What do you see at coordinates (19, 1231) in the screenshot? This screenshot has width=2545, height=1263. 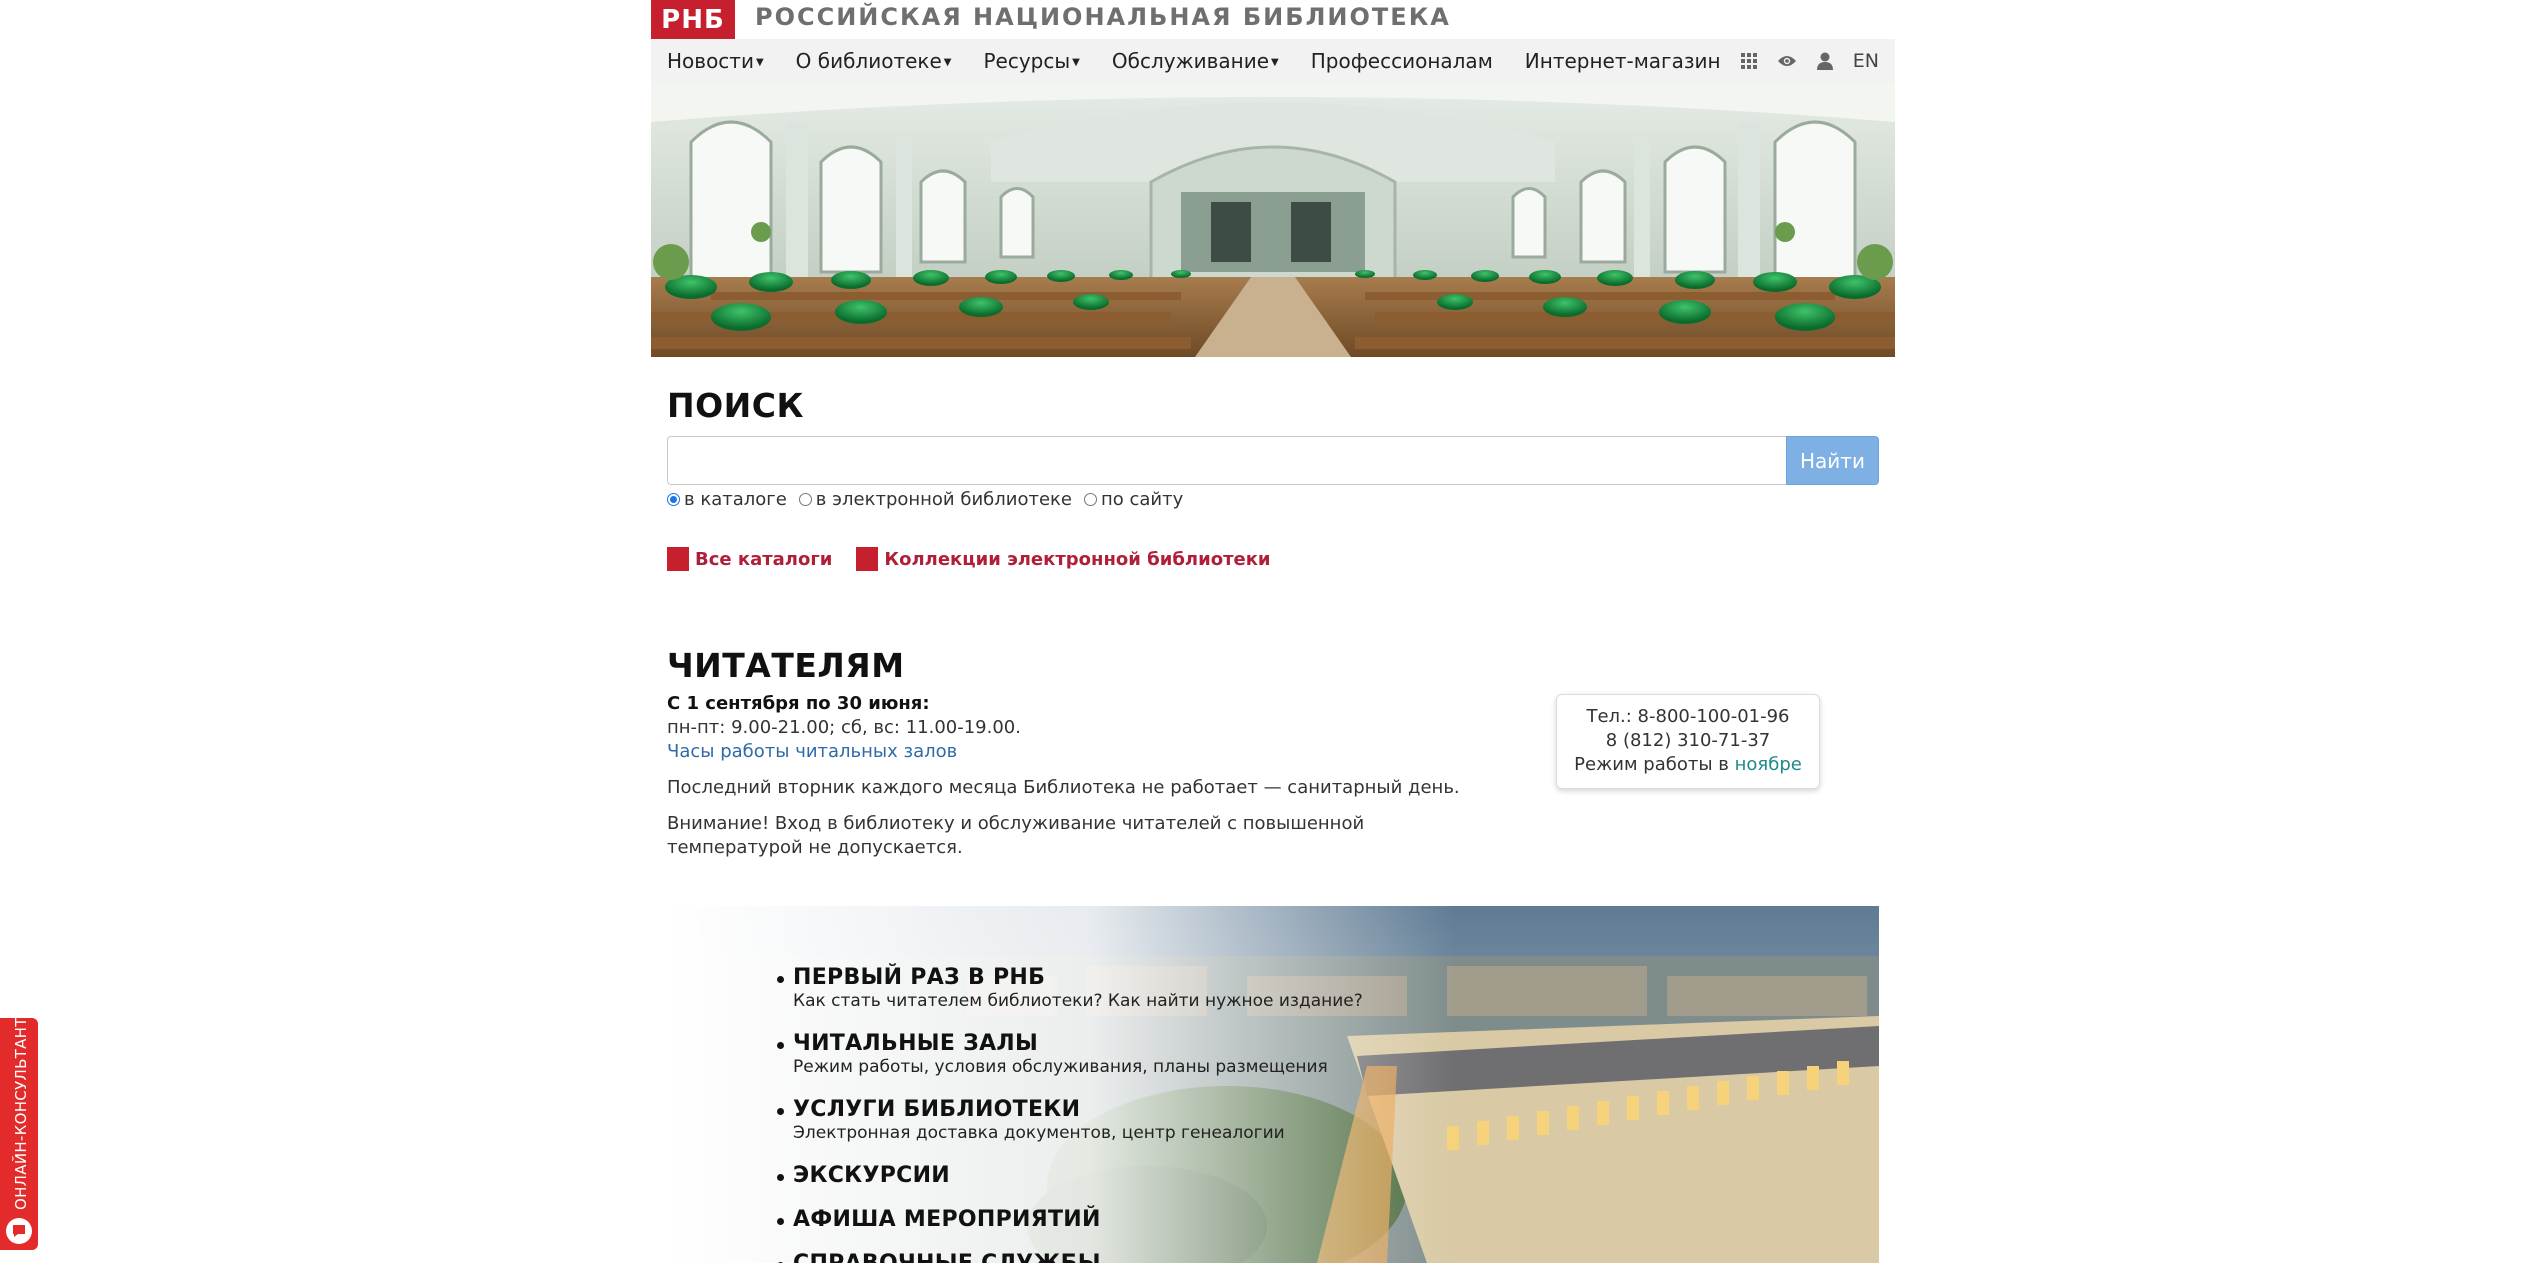 I see `chat-bubble-icon` at bounding box center [19, 1231].